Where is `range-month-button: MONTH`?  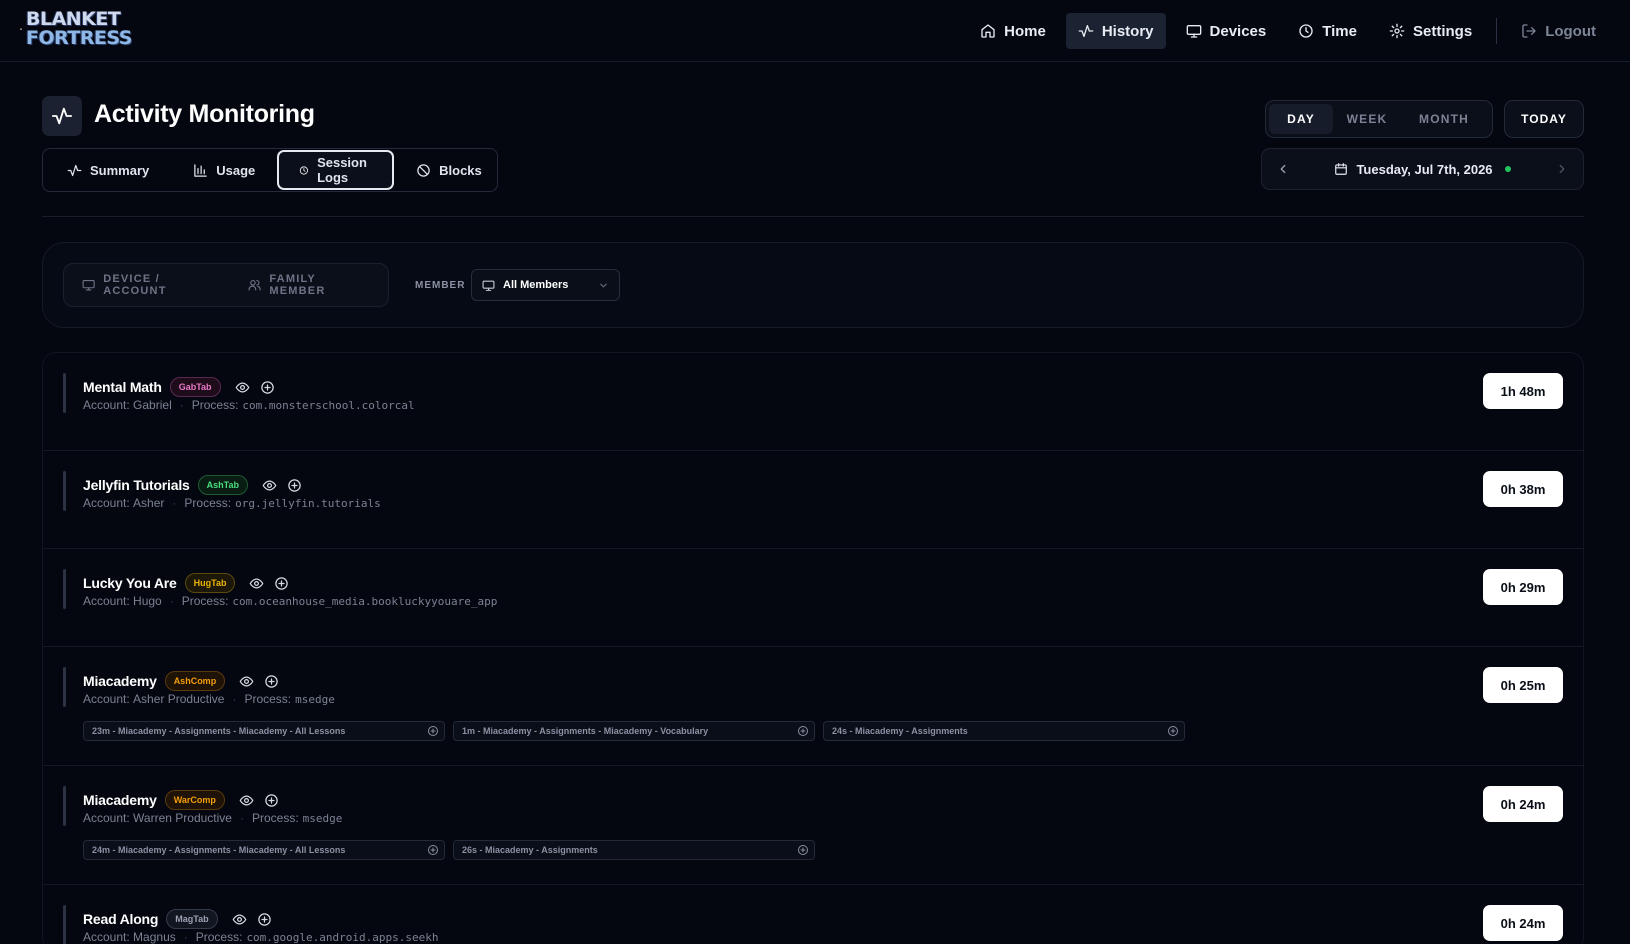 range-month-button: MONTH is located at coordinates (1444, 119).